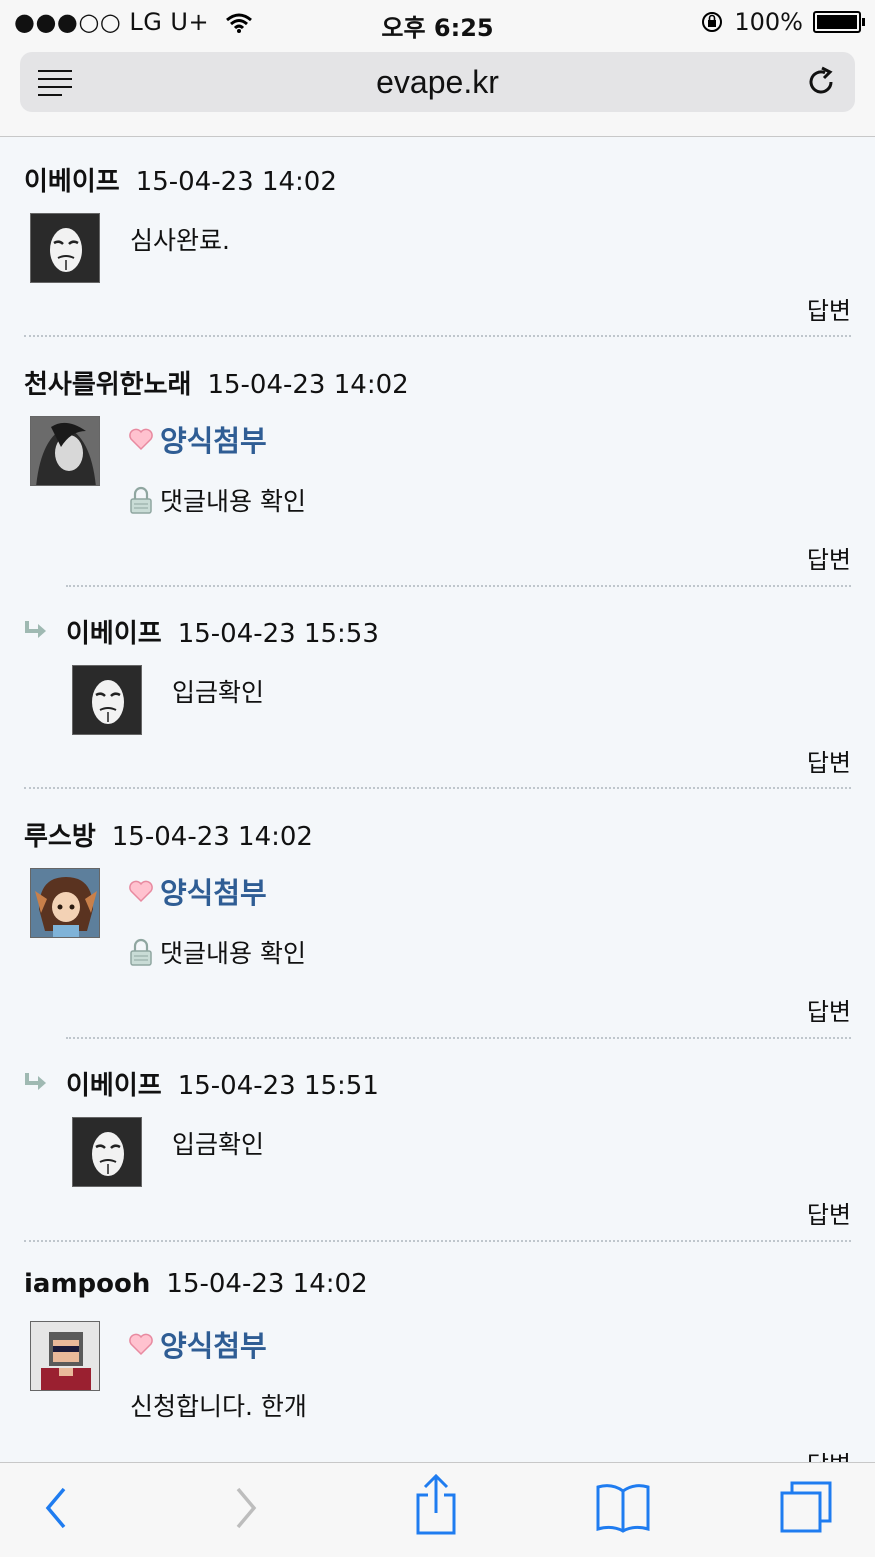  I want to click on comment-author: 루스방, so click(60, 837).